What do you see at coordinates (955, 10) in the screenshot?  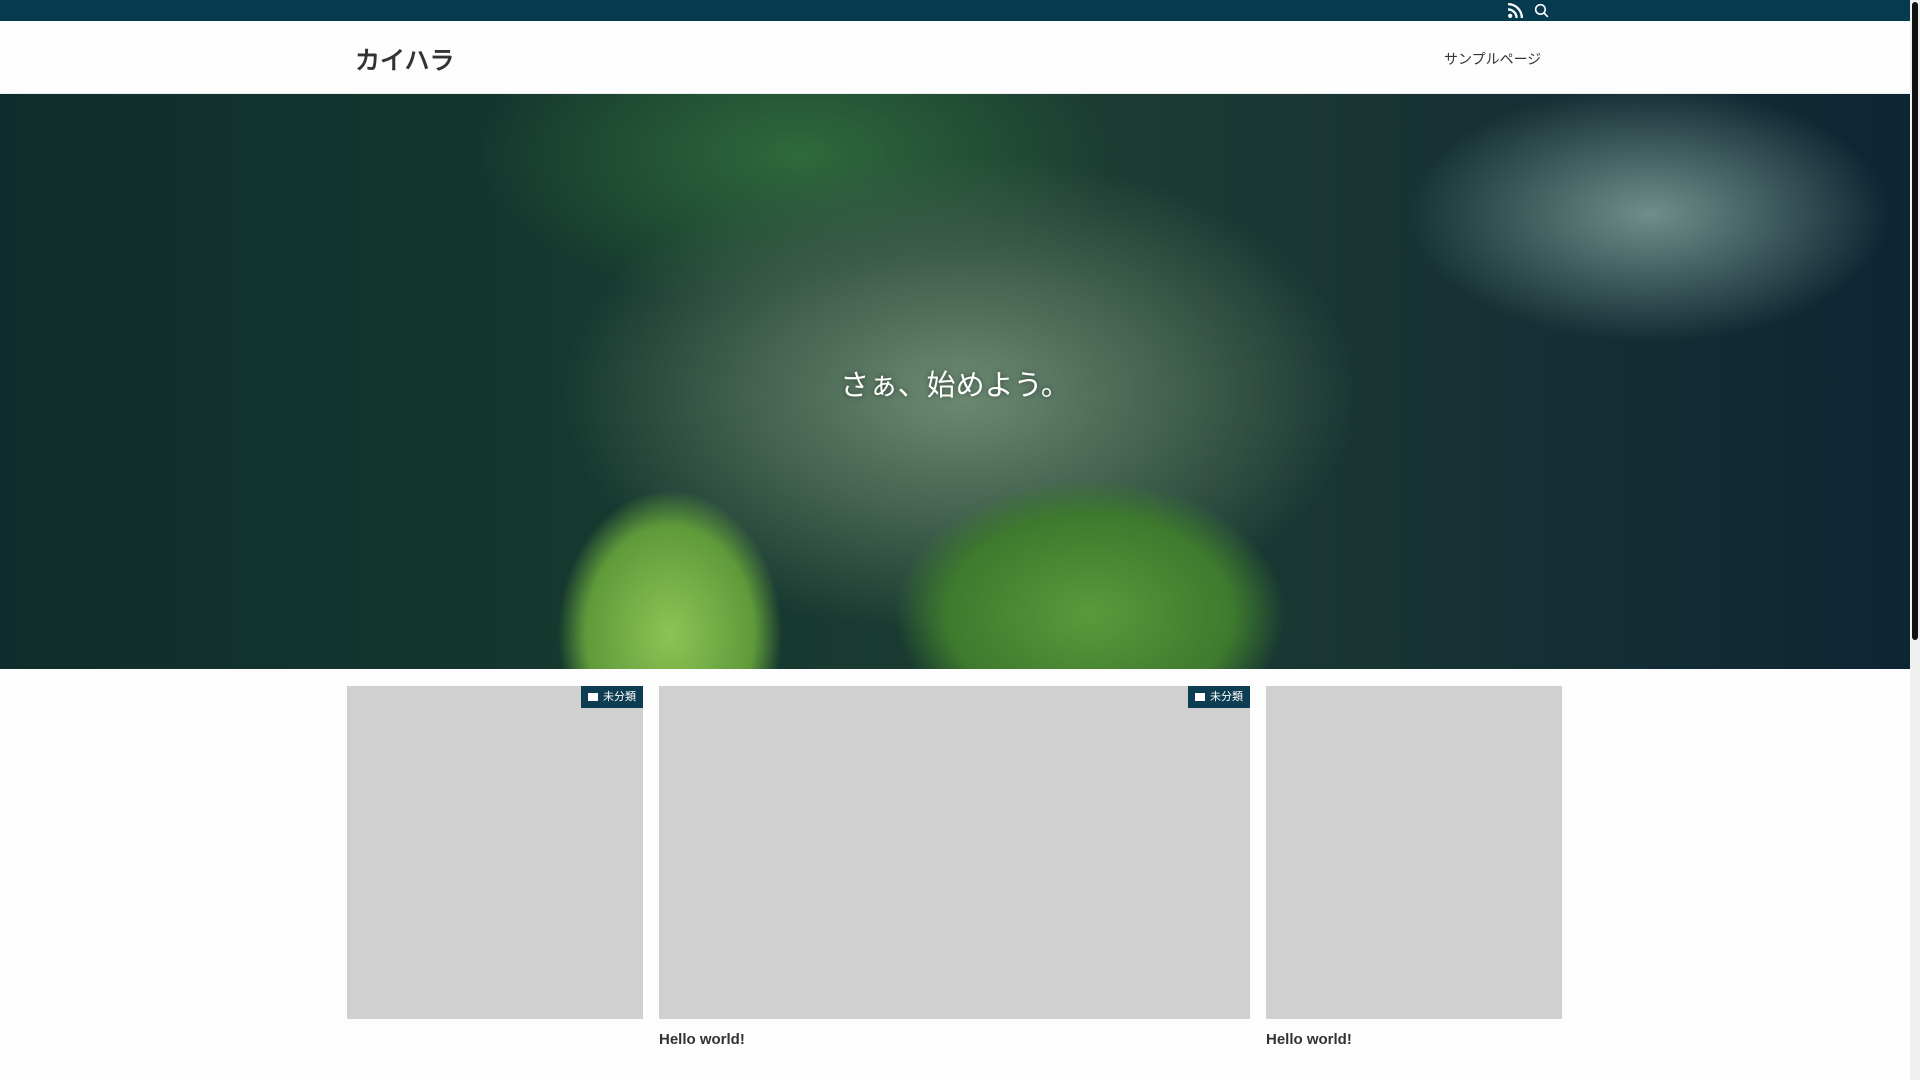 I see `top-bar` at bounding box center [955, 10].